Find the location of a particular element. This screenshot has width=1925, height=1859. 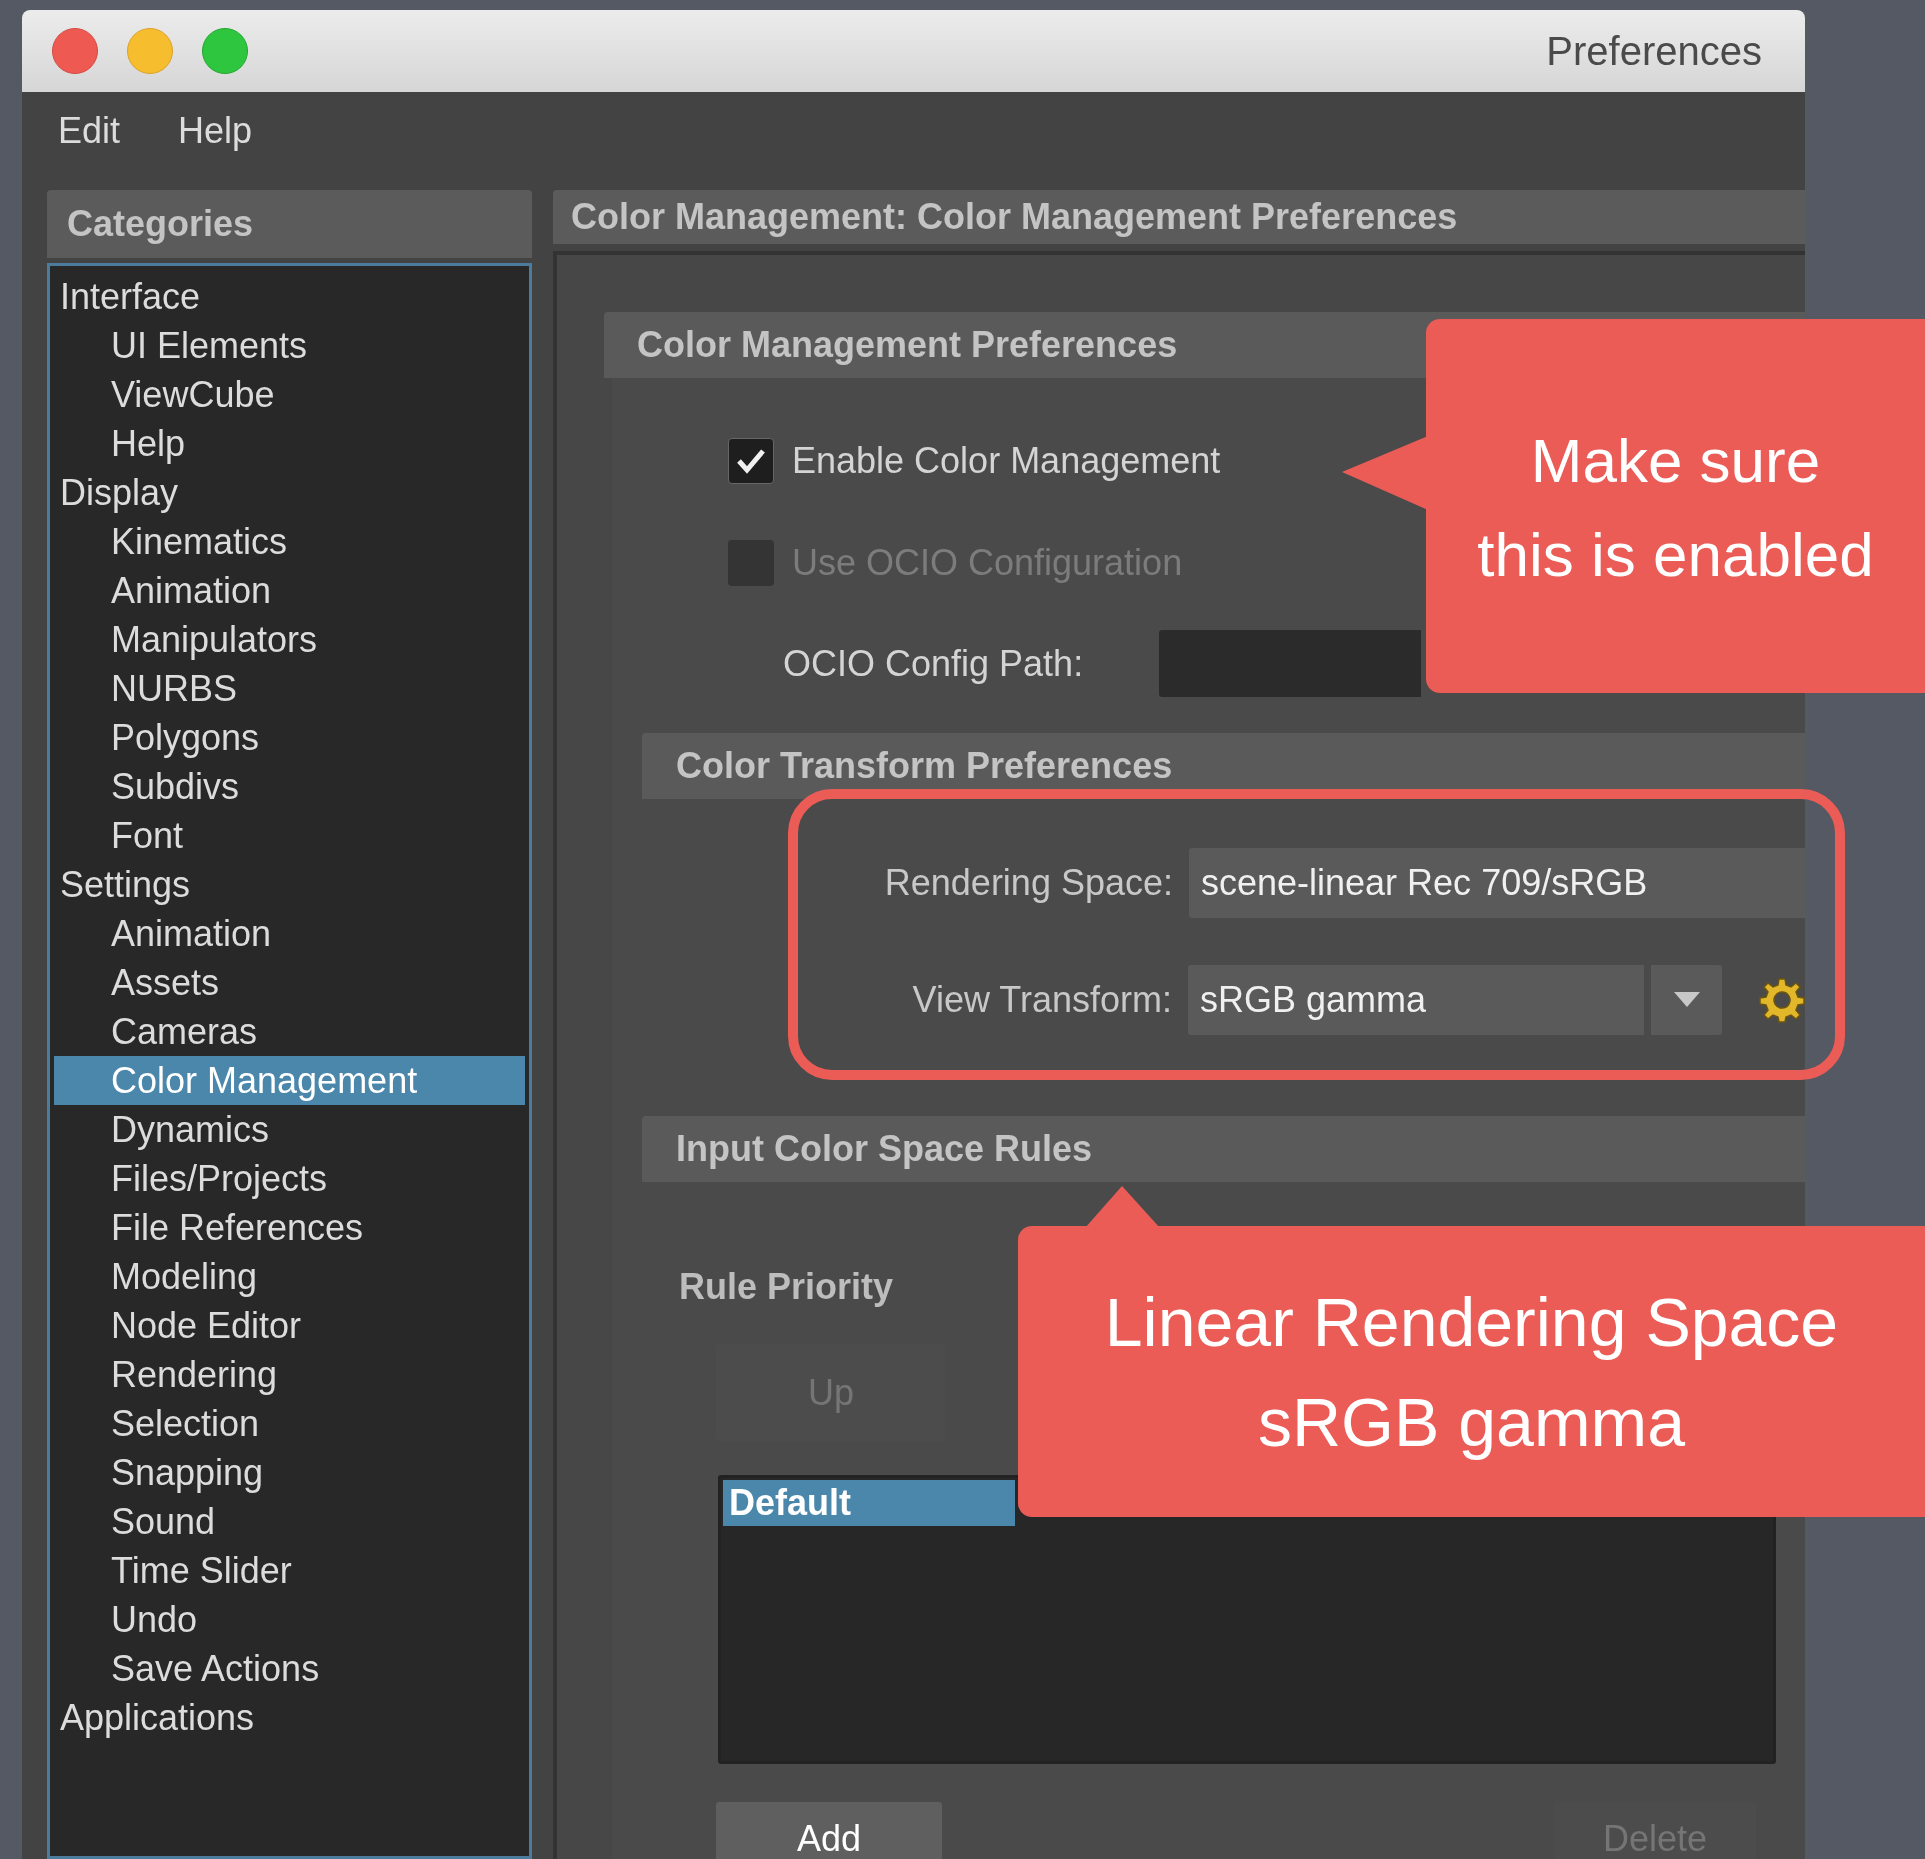

category-item: Rendering is located at coordinates (289, 1374).